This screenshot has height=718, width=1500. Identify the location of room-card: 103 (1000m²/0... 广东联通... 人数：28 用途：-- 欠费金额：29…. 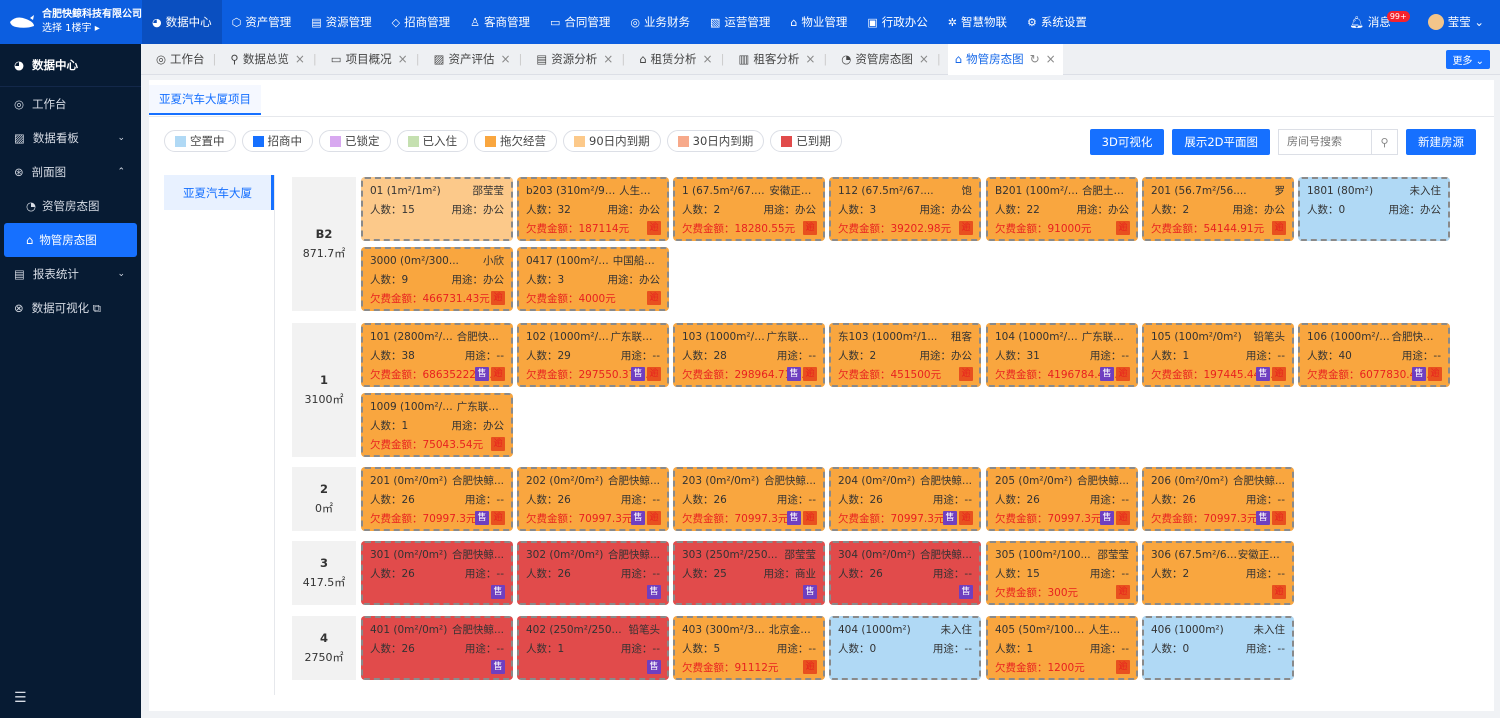
(749, 355).